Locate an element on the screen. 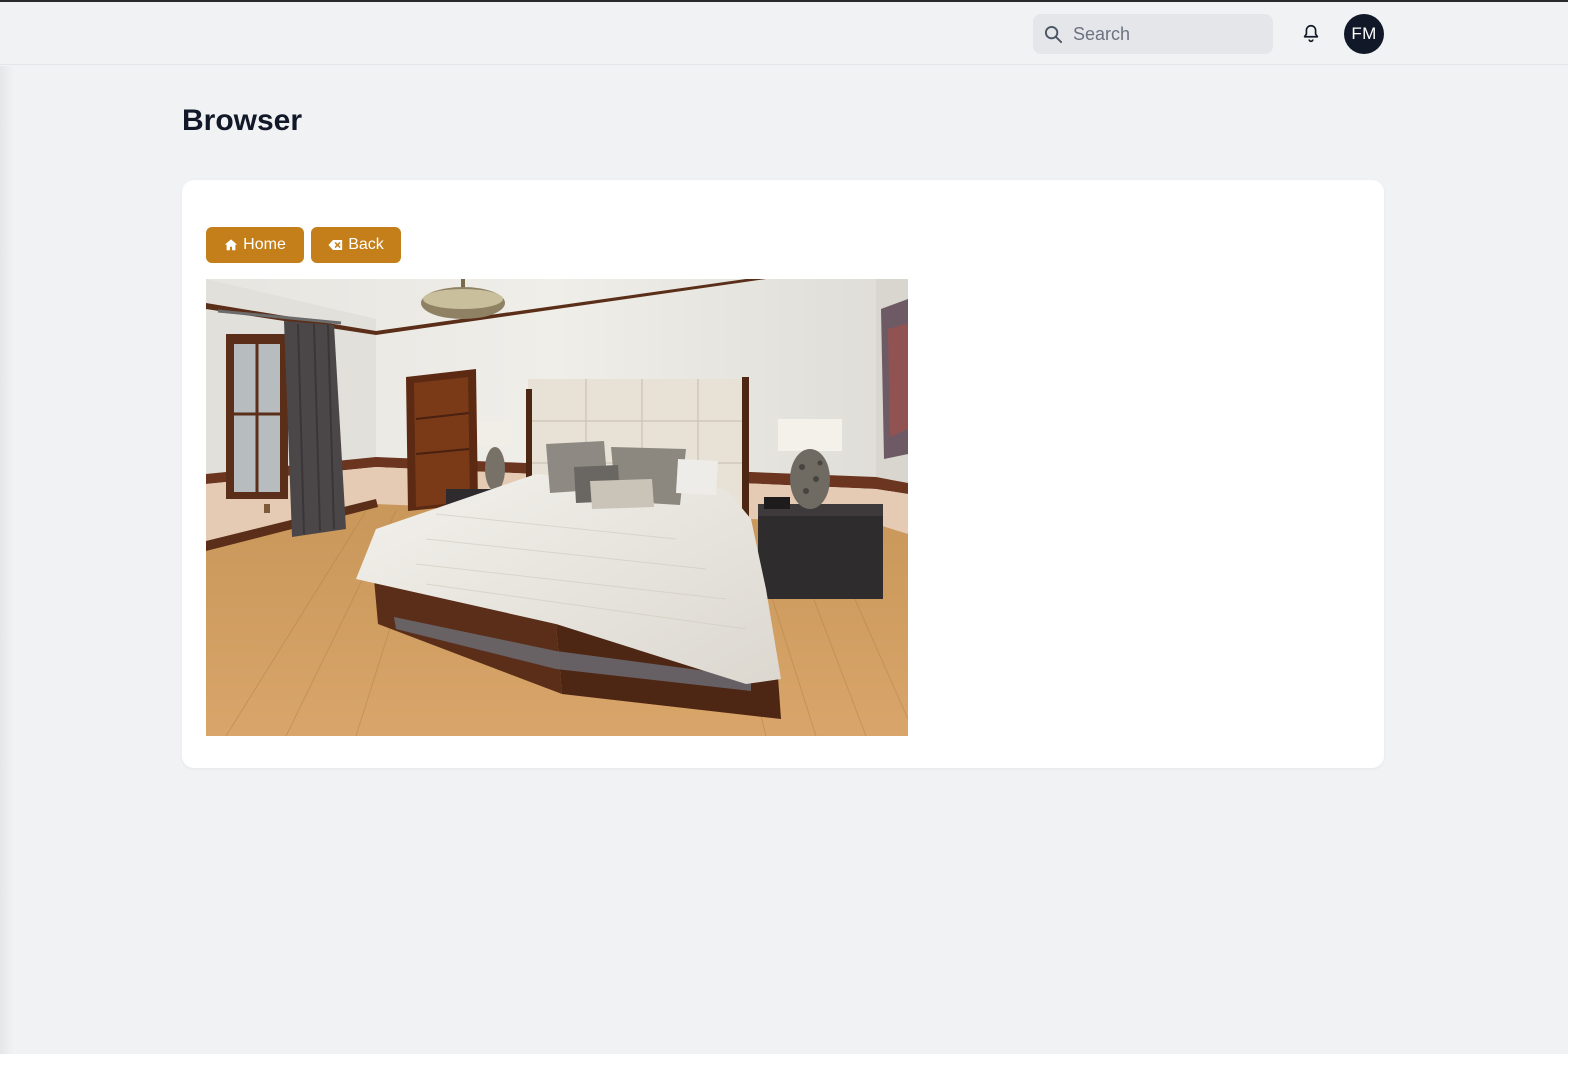  top-bar: FM is located at coordinates (784, 33).